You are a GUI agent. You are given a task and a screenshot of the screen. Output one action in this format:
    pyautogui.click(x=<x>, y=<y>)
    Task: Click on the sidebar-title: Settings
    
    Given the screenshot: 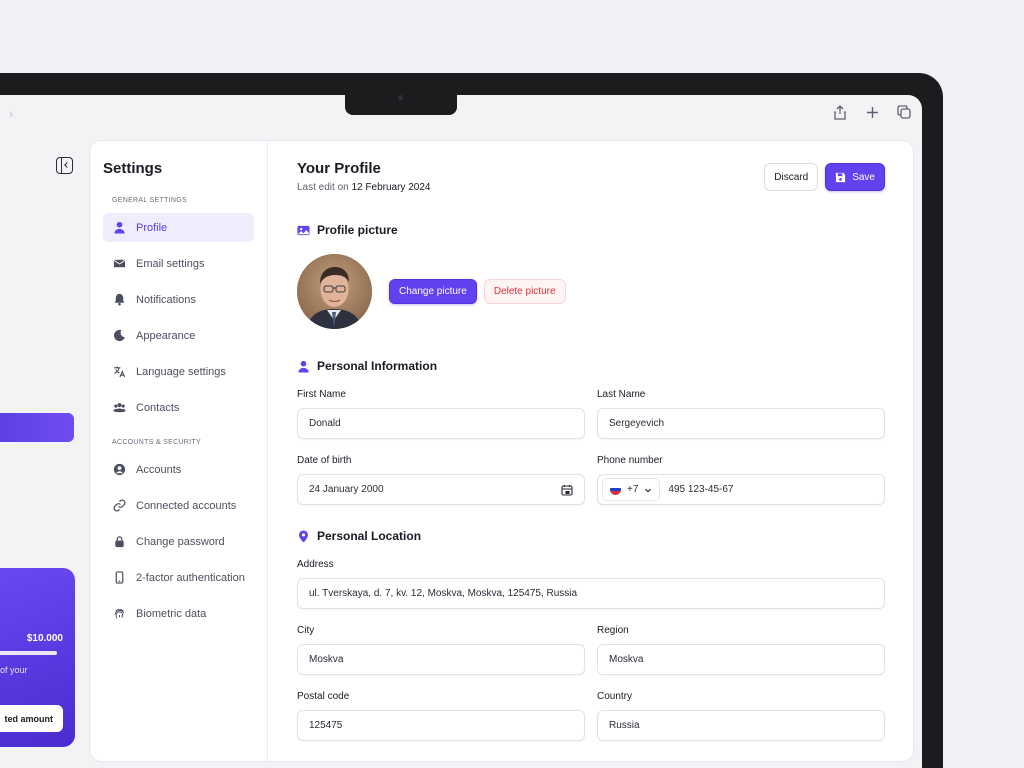 What is the action you would take?
    pyautogui.click(x=133, y=168)
    